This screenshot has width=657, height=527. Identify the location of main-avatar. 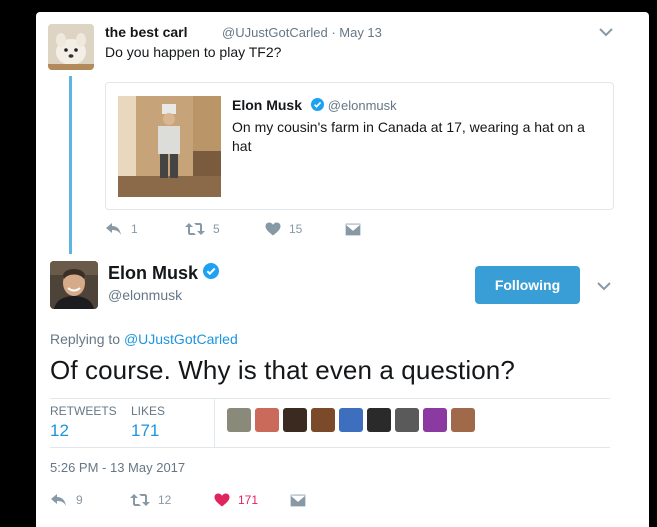
(74, 285).